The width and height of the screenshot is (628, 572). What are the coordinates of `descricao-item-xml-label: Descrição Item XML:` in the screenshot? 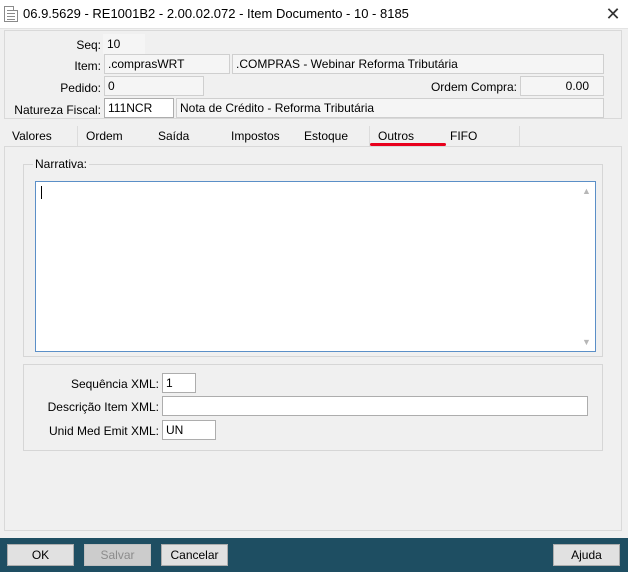 It's located at (103, 407).